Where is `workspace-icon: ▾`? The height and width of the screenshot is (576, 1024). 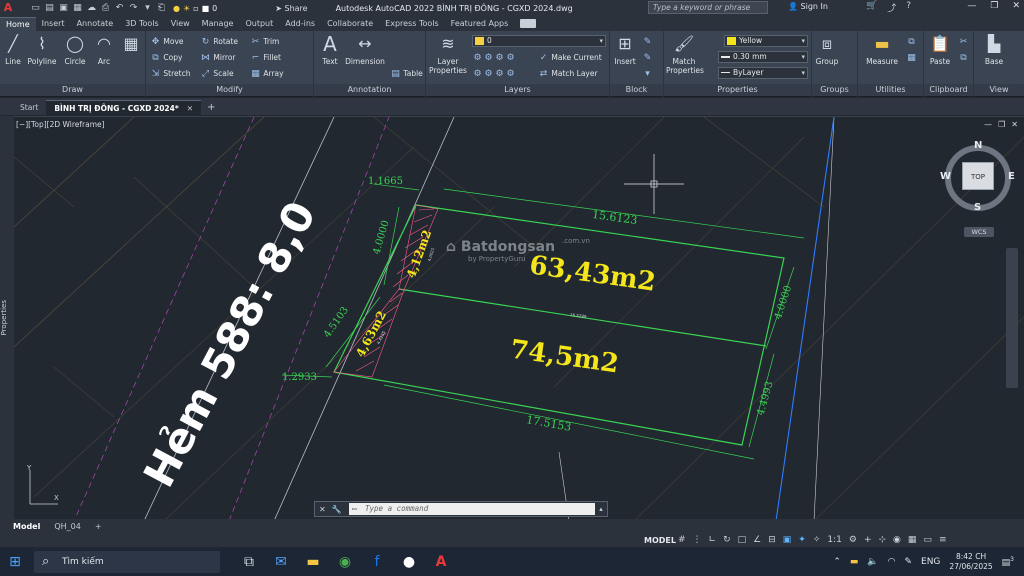
workspace-icon: ▾ is located at coordinates (147, 8).